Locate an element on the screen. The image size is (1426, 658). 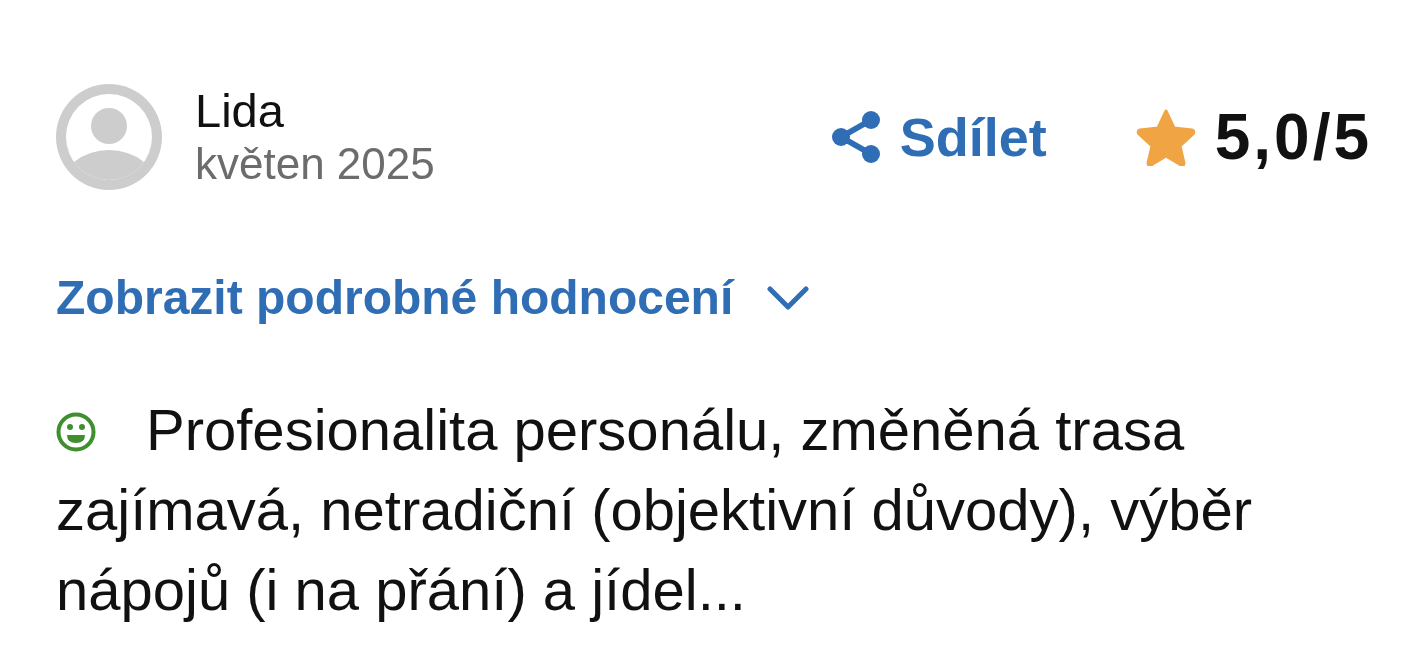
rating-value: 5,0/5 is located at coordinates (1293, 137).